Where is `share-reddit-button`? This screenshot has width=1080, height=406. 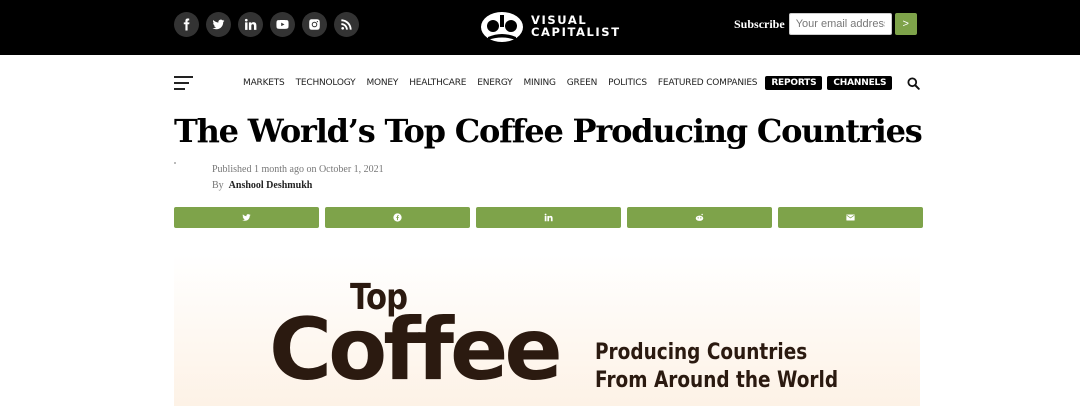 share-reddit-button is located at coordinates (699, 217).